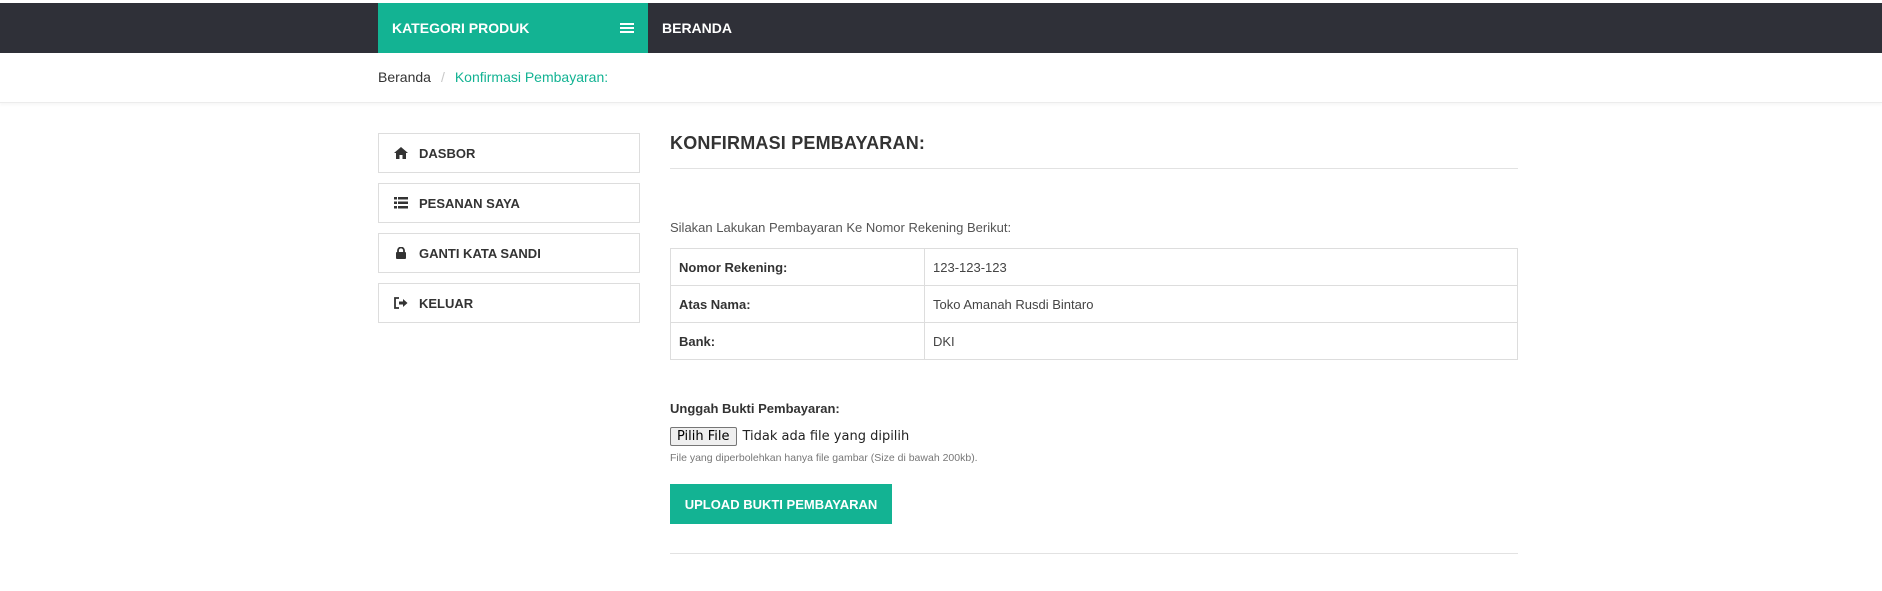 The width and height of the screenshot is (1882, 591). I want to click on file-status: Tidak ada file yang dipilih, so click(826, 436).